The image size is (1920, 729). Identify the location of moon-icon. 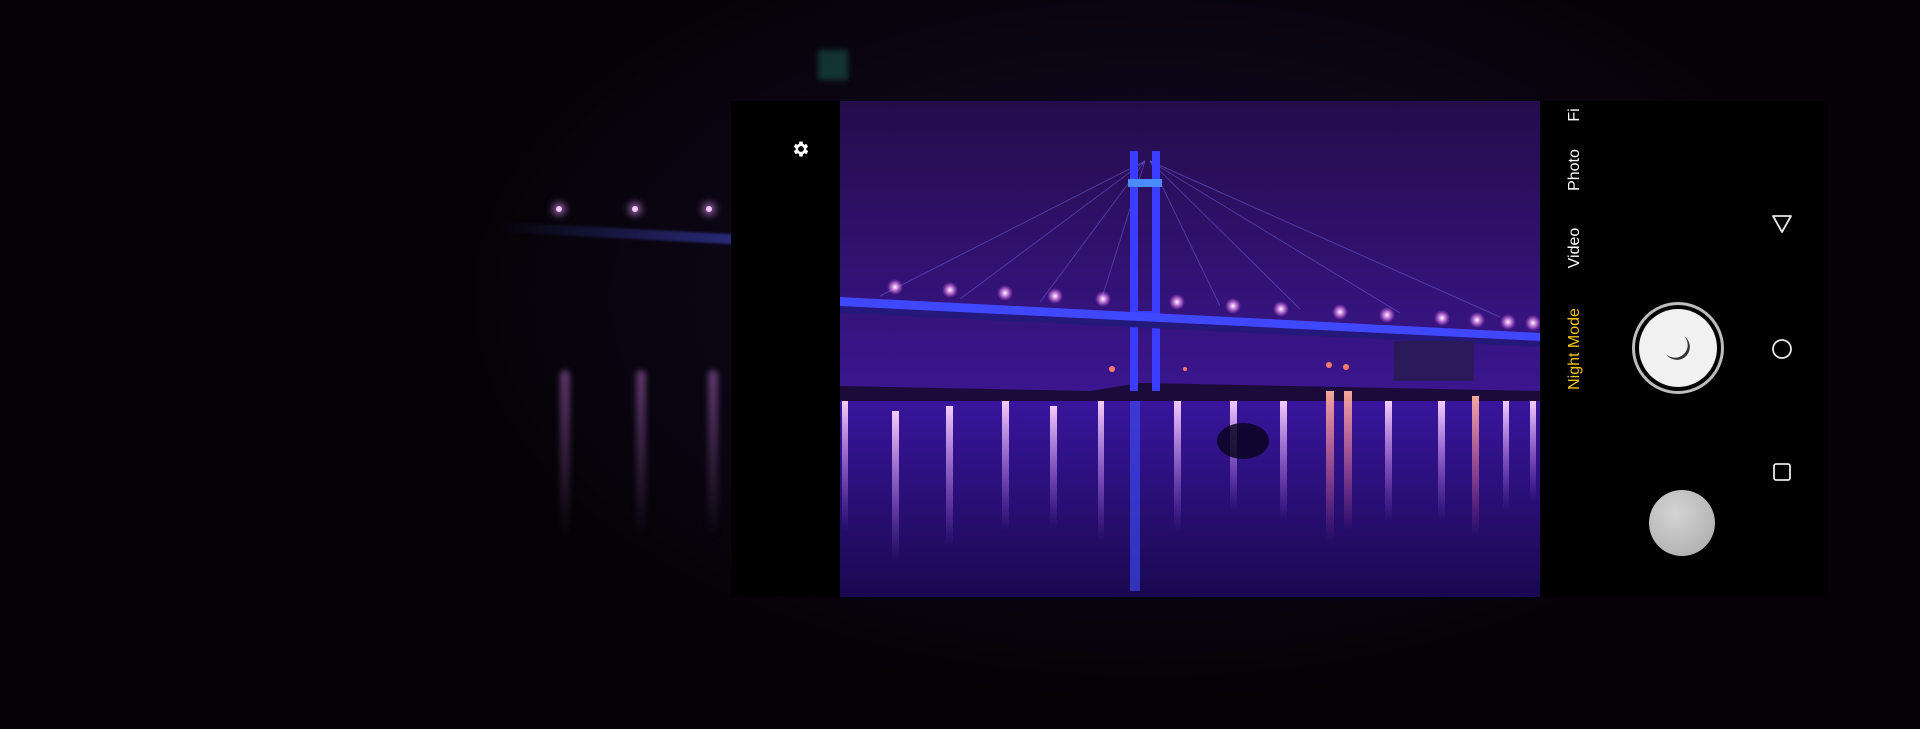
(1678, 348).